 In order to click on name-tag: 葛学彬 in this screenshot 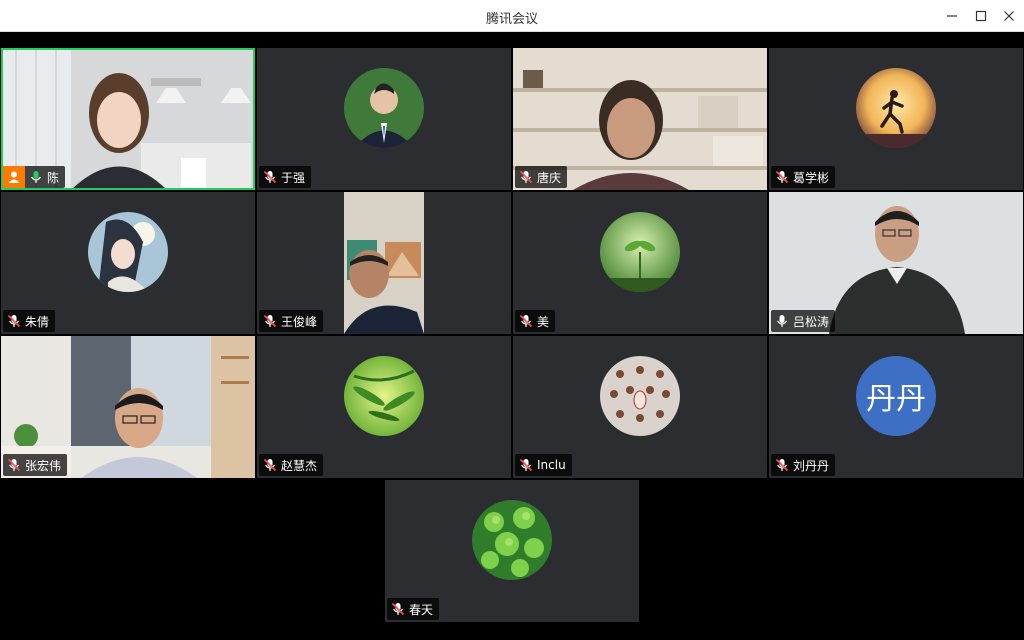, I will do `click(803, 177)`.